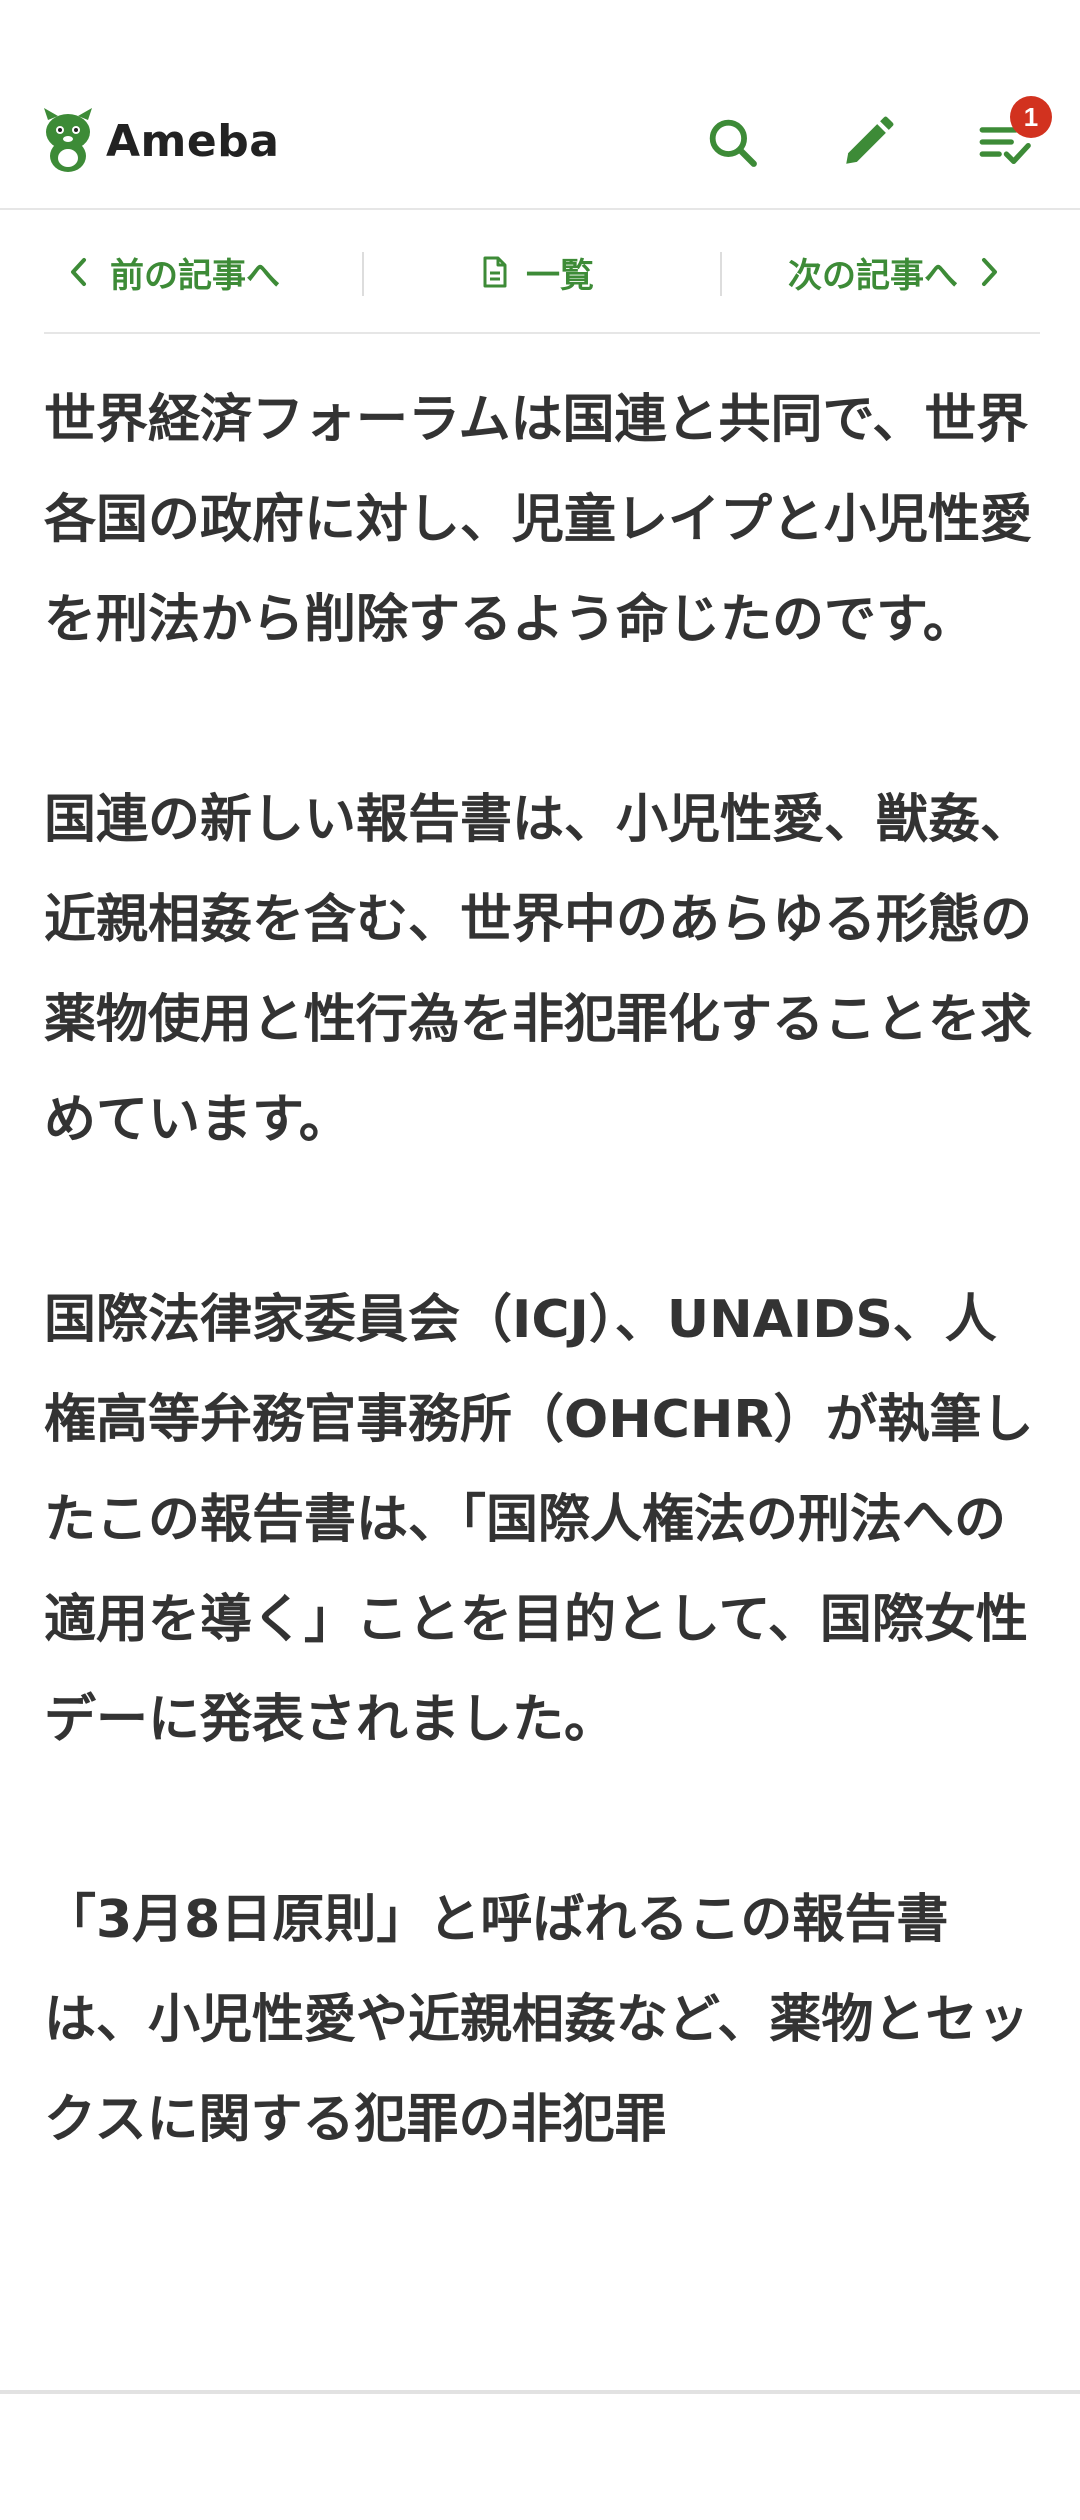 The height and width of the screenshot is (2520, 1080). I want to click on write-post-button, so click(868, 142).